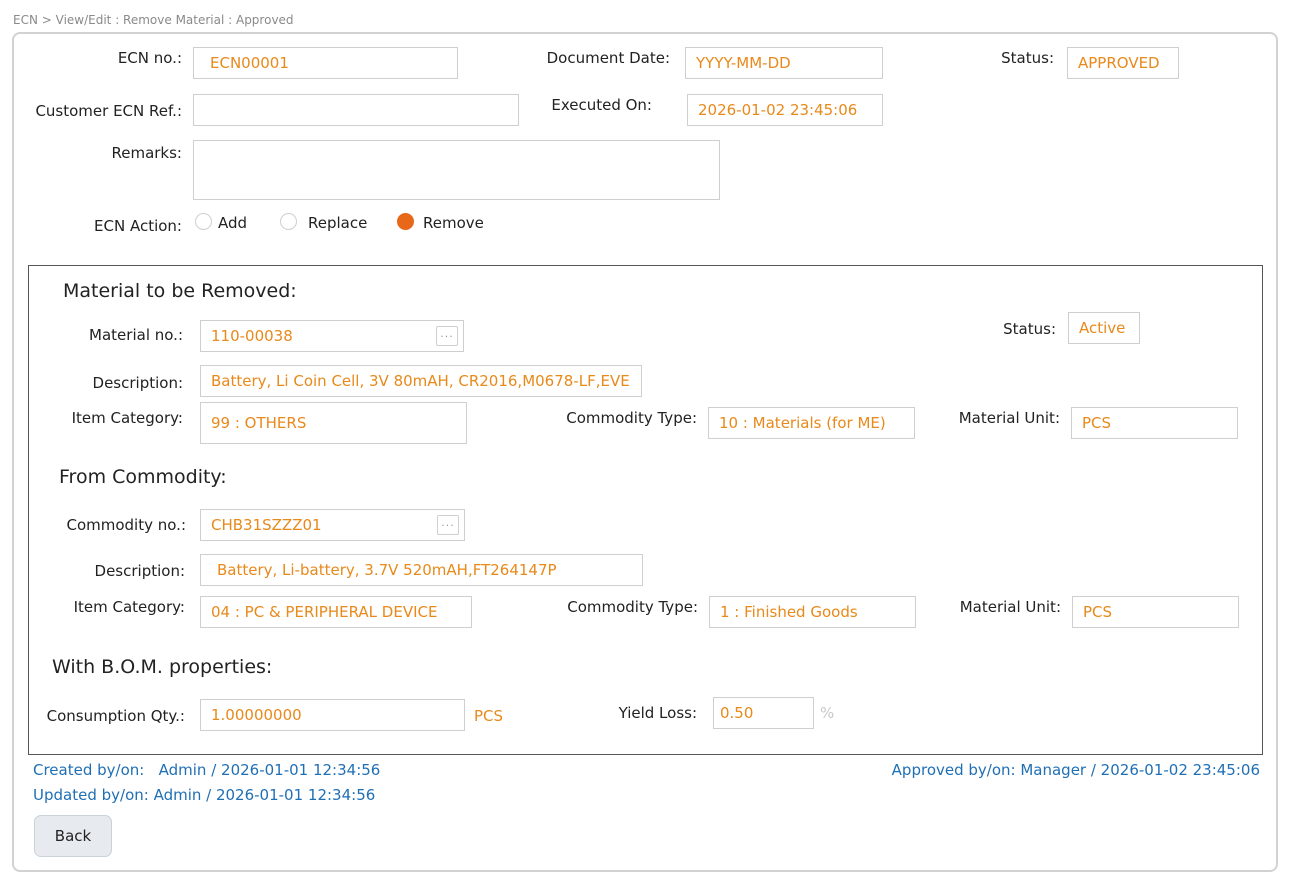  Describe the element at coordinates (252, 336) in the screenshot. I see `material-no-value: 110-00038` at that location.